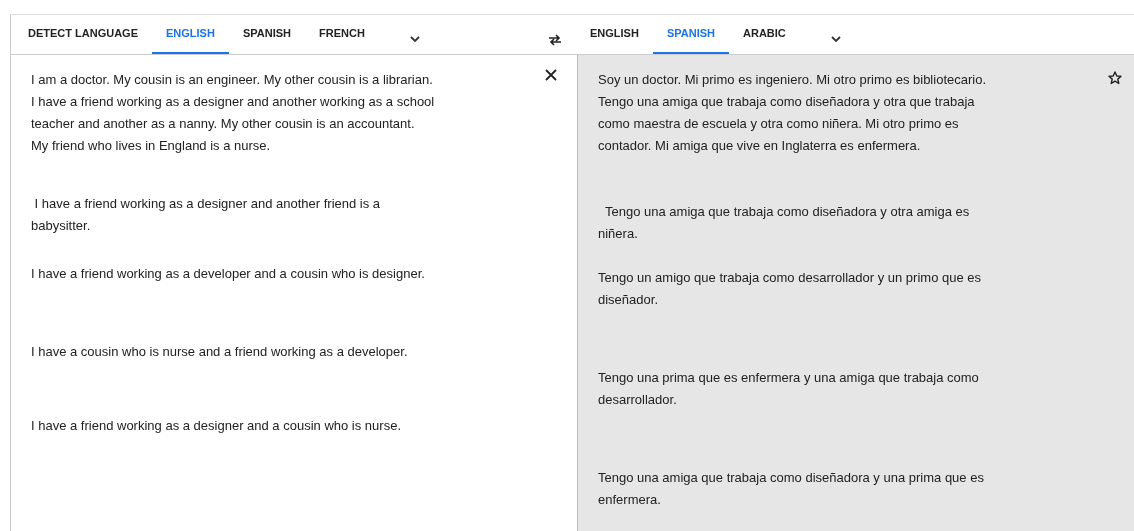  What do you see at coordinates (228, 274) in the screenshot?
I see `source-paragraph: I have a friend working as a developer and a cousin who is designer.` at bounding box center [228, 274].